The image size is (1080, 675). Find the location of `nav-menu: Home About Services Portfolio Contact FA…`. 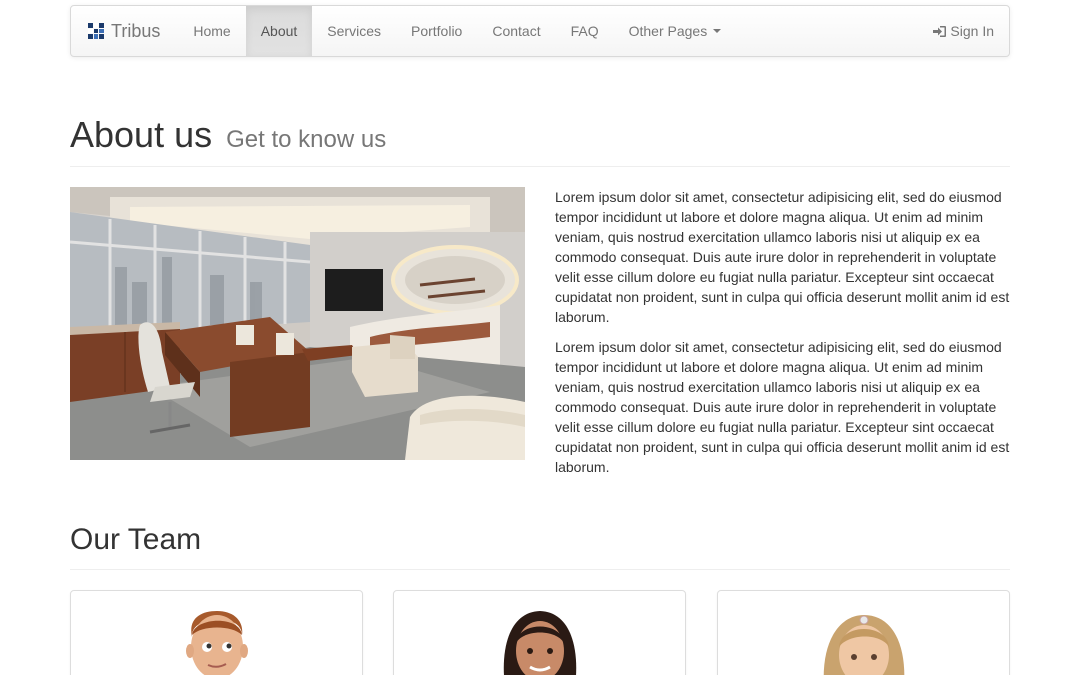

nav-menu: Home About Services Portfolio Contact FA… is located at coordinates (457, 31).